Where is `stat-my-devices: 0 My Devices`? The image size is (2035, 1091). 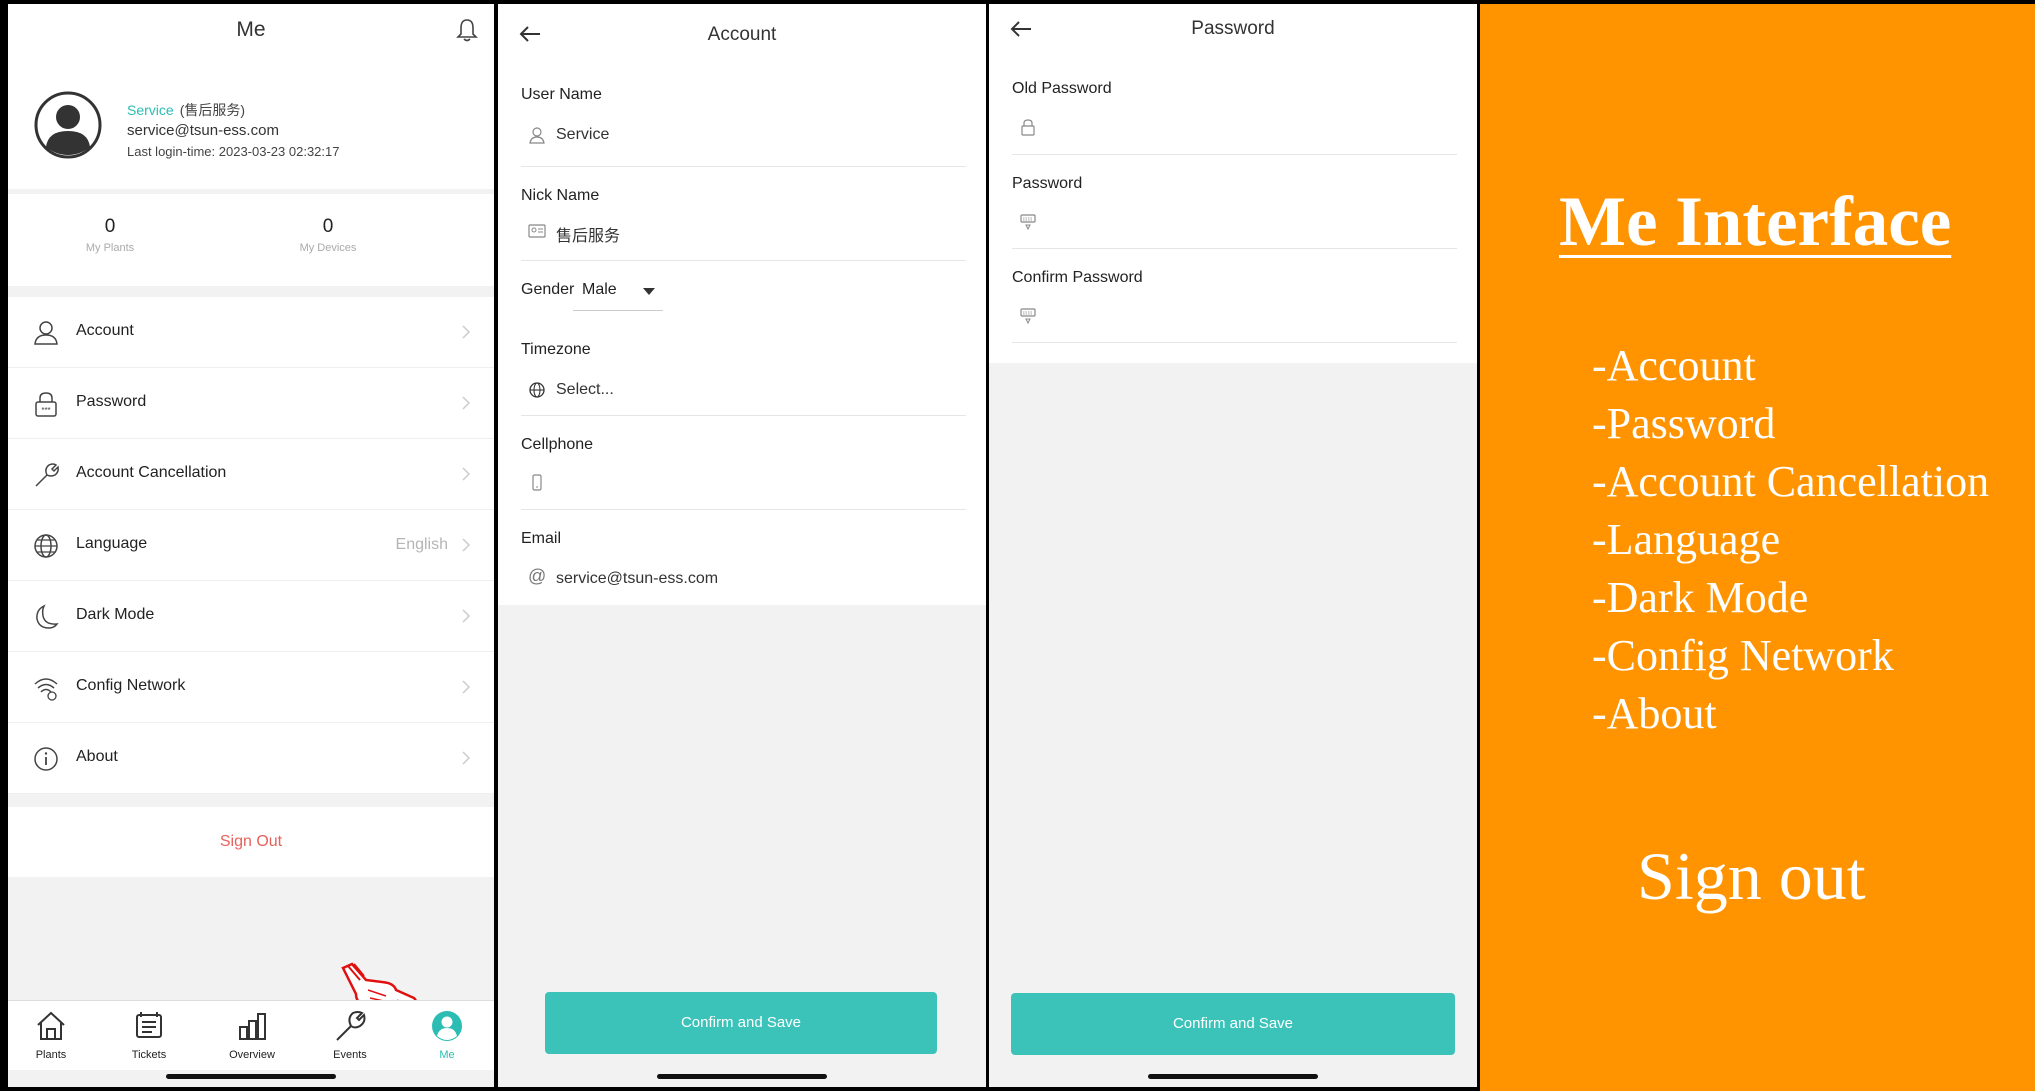 stat-my-devices: 0 My Devices is located at coordinates (328, 235).